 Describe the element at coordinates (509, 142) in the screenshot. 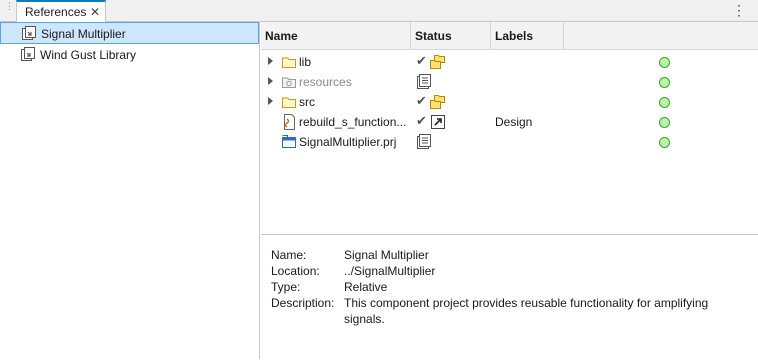

I see `file-row-signalmultiplier-prj: SignalMultiplier.prj` at that location.